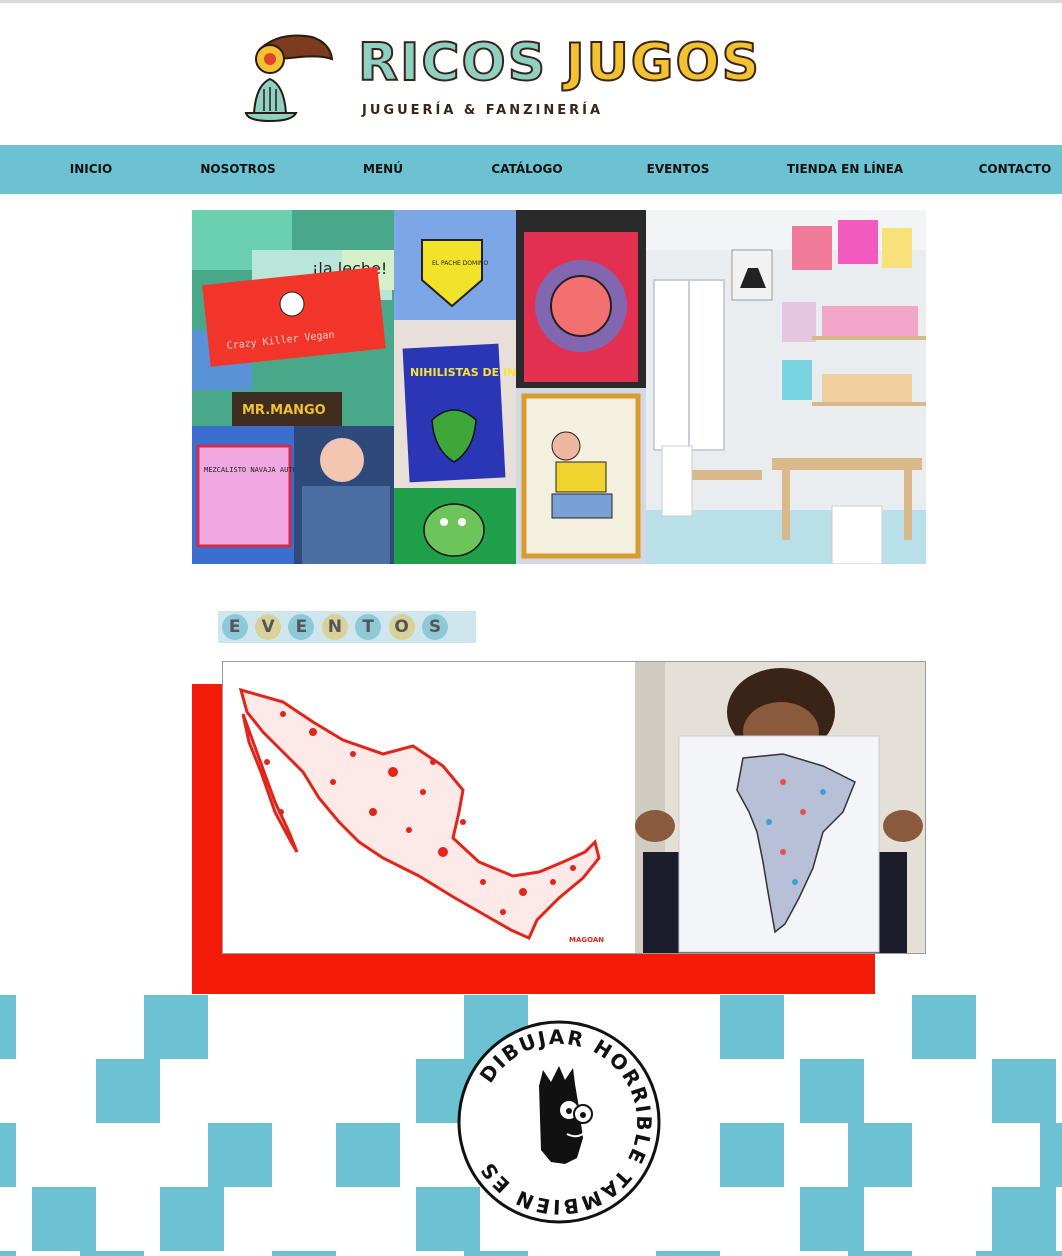 The height and width of the screenshot is (1256, 1062). I want to click on juicer-hand-icon, so click(290, 76).